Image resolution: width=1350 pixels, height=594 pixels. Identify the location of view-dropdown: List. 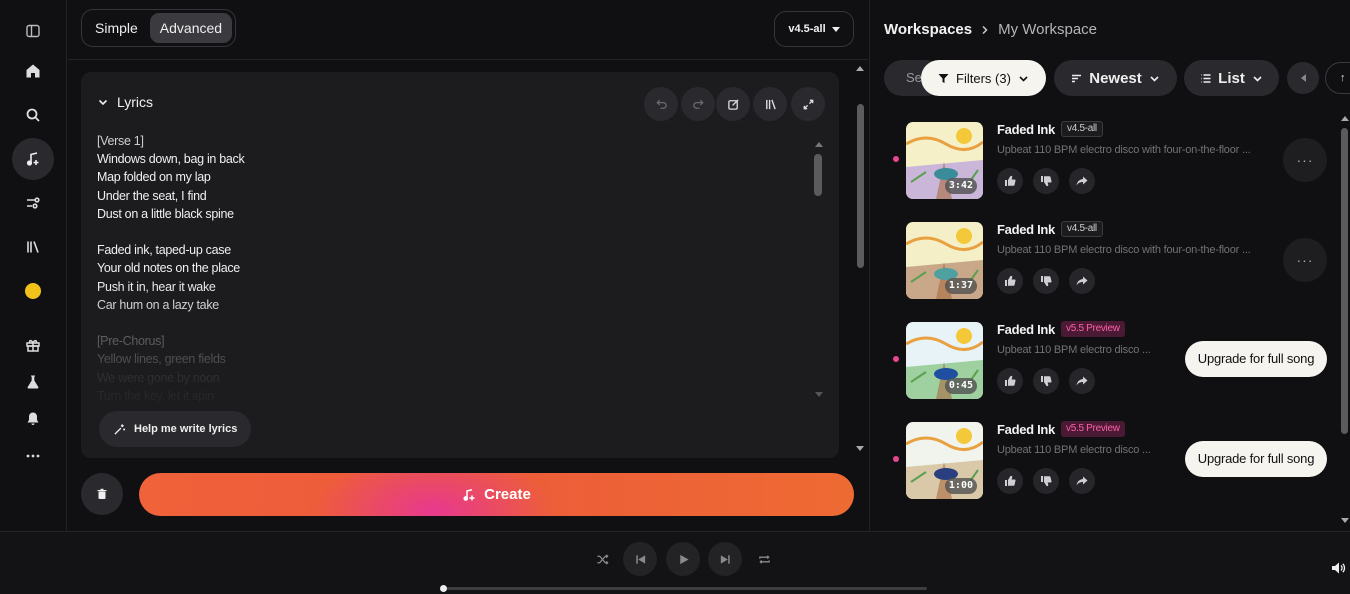
(1231, 78).